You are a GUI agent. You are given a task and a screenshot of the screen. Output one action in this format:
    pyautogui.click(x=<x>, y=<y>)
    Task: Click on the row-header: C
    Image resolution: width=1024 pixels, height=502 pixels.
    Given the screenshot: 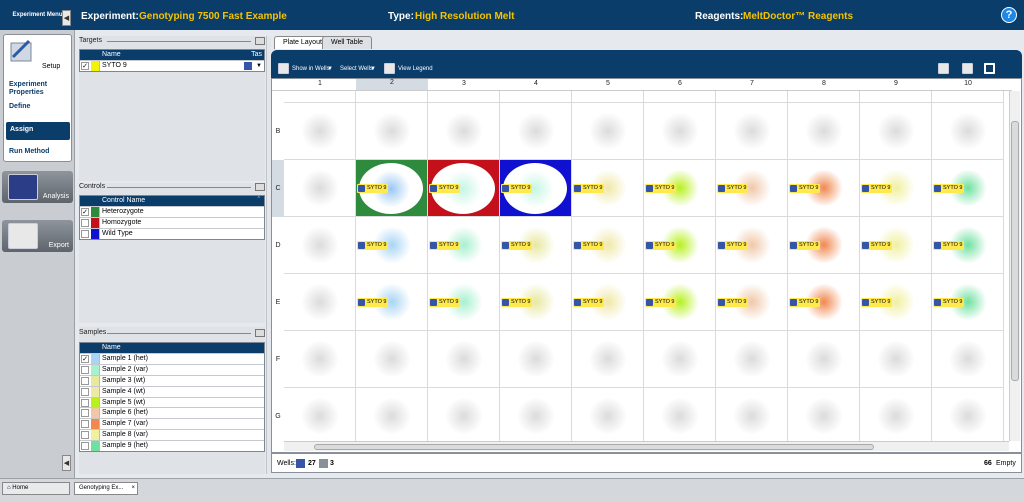 What is the action you would take?
    pyautogui.click(x=278, y=188)
    